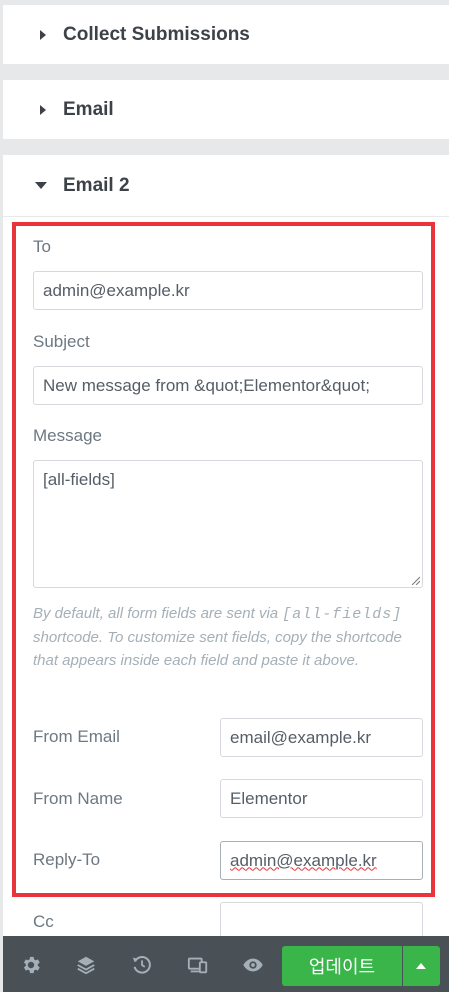  I want to click on eye-icon, so click(253, 965).